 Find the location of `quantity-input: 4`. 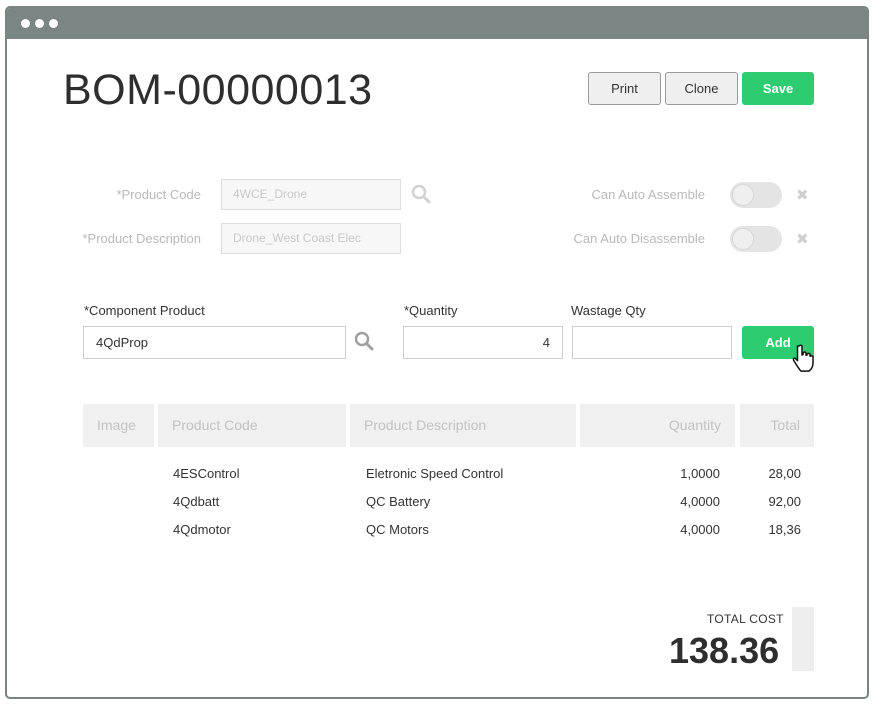

quantity-input: 4 is located at coordinates (483, 342).